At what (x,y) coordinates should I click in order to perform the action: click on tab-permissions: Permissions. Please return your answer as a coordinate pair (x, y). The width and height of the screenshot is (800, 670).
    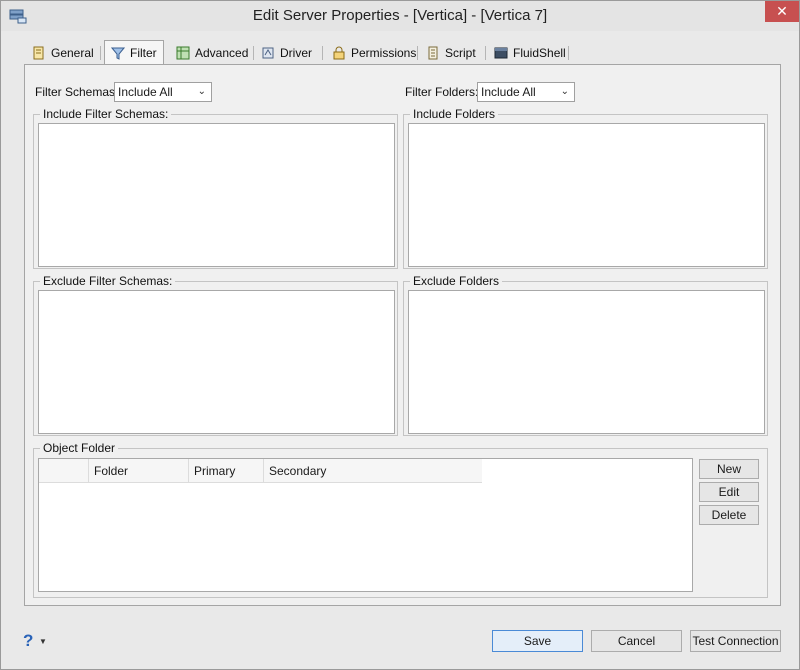
    Looking at the image, I should click on (374, 53).